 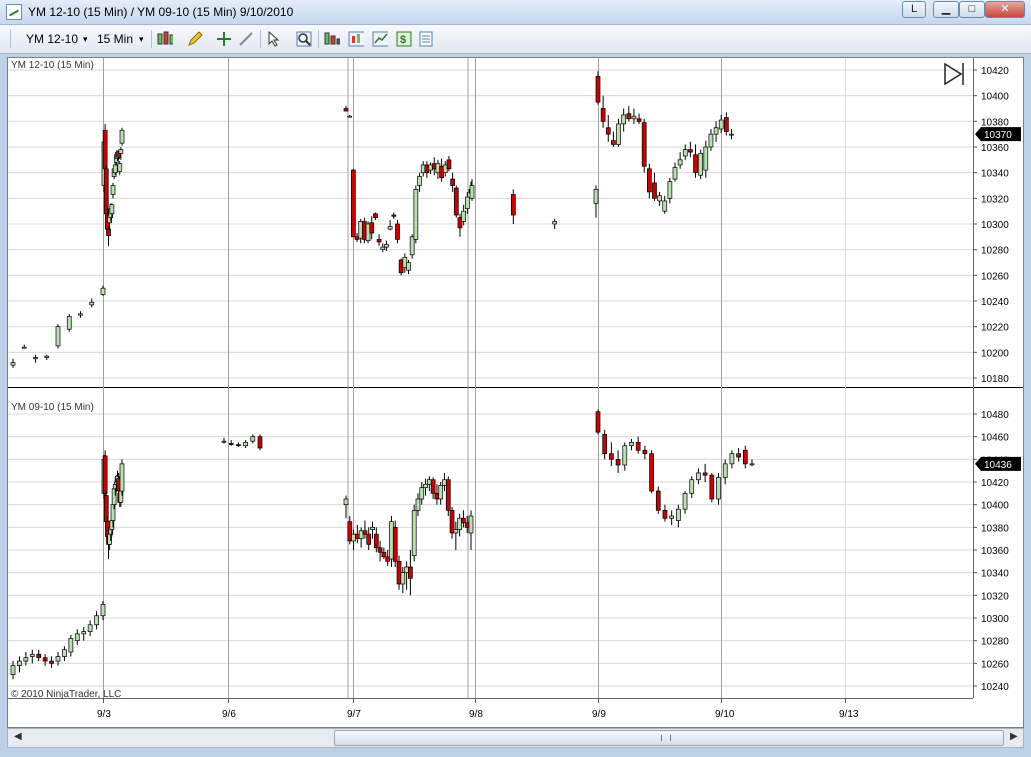 What do you see at coordinates (354, 714) in the screenshot?
I see `date-tick-label: 9/7` at bounding box center [354, 714].